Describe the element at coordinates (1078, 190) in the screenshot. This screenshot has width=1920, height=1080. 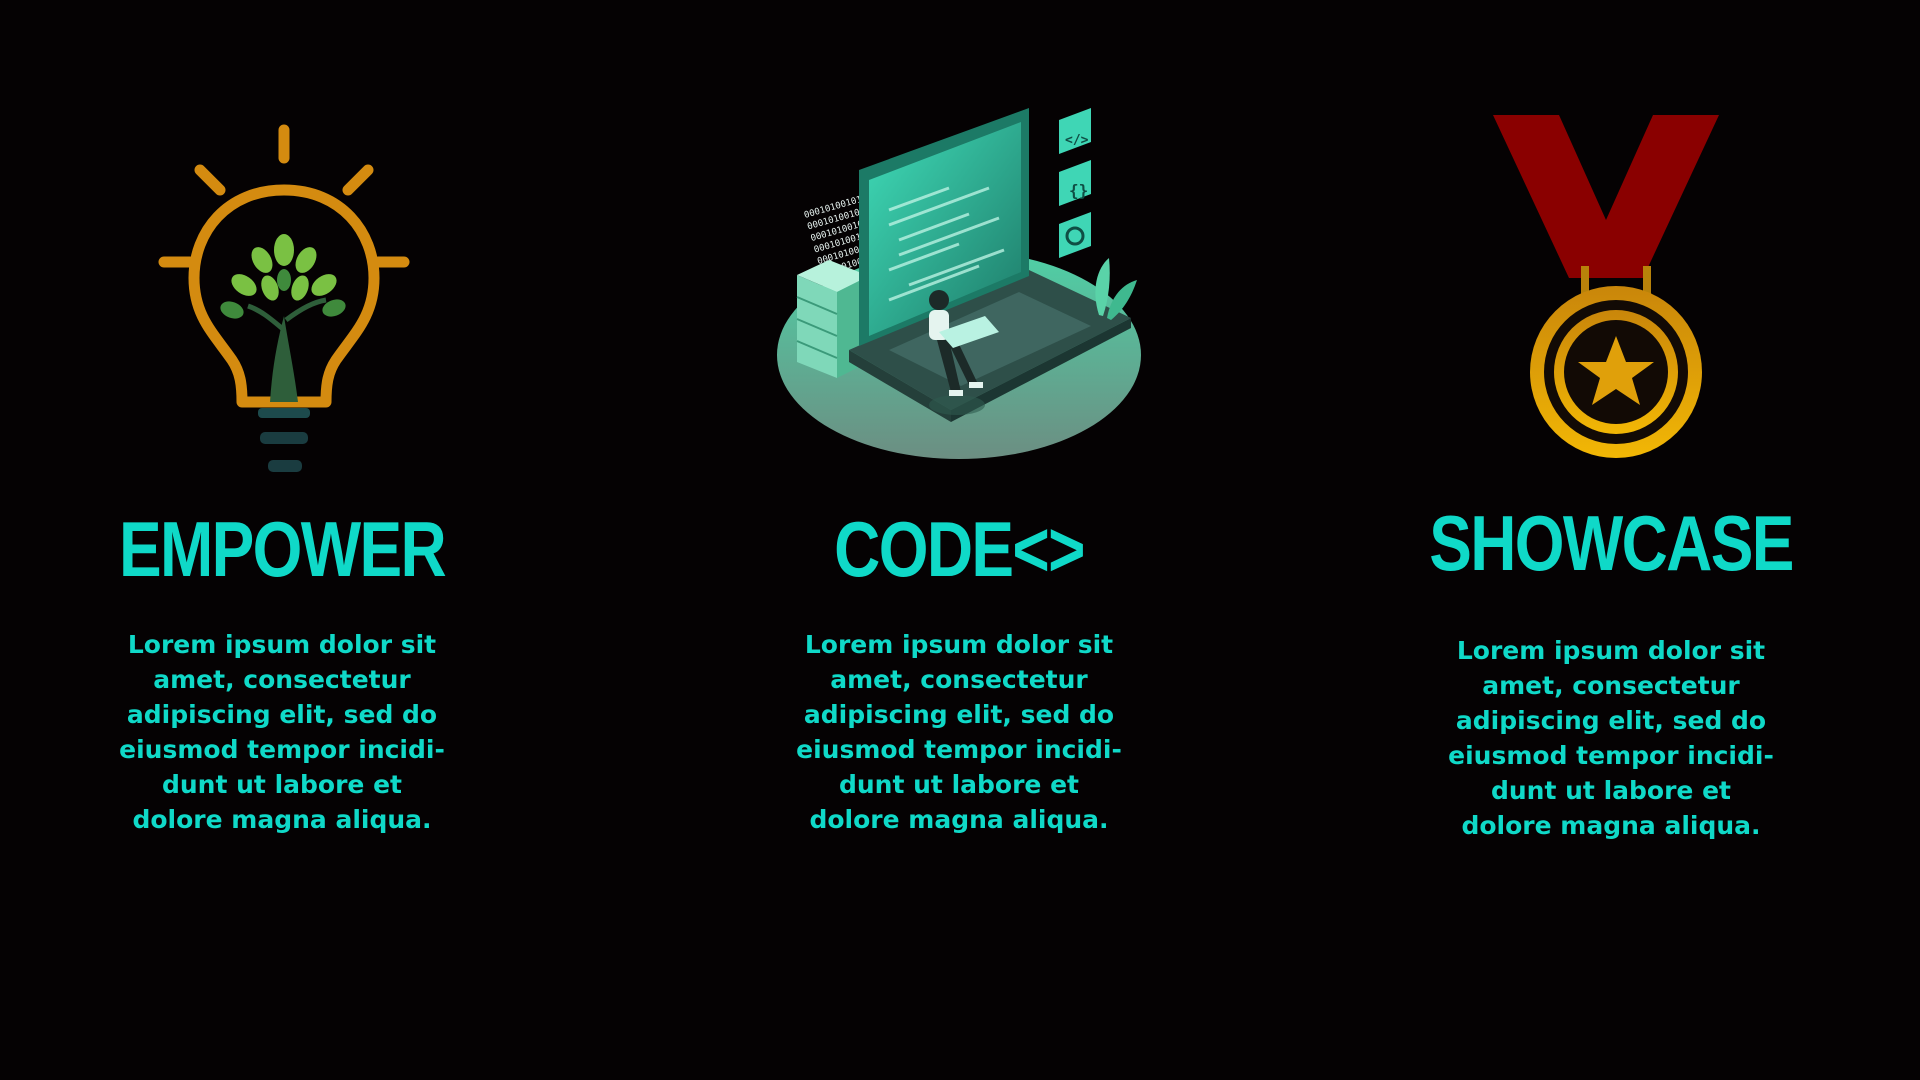
I see `code-tag-label: {}` at that location.